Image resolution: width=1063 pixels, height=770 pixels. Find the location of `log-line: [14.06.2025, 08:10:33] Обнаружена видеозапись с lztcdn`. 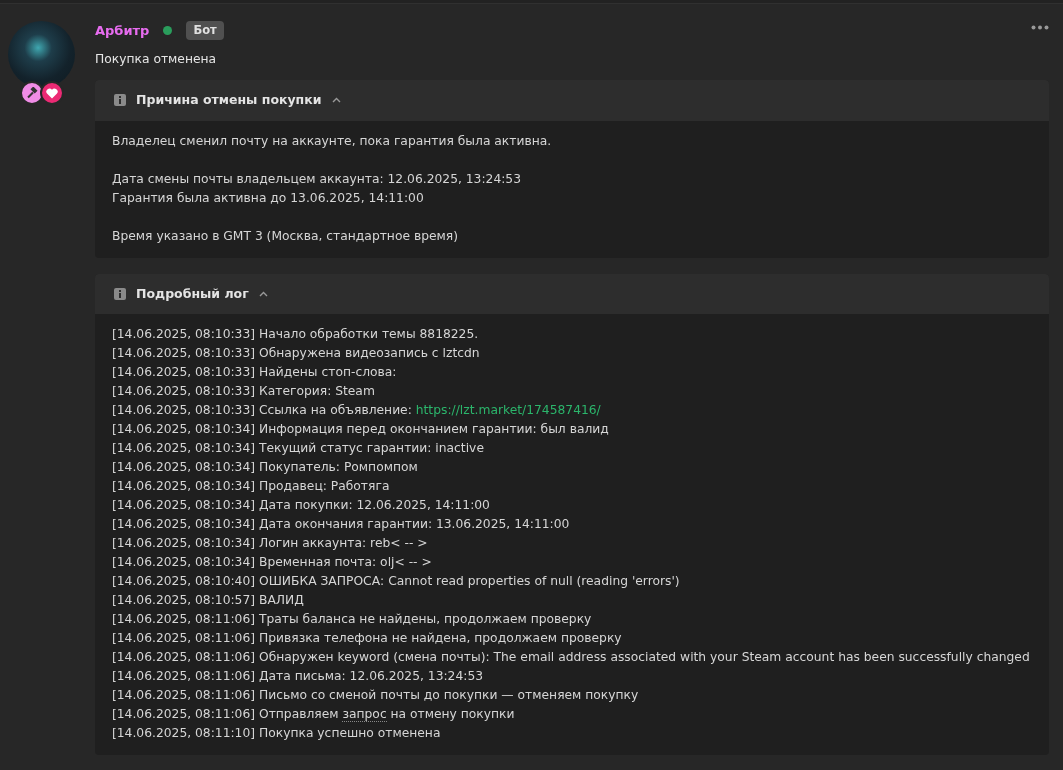

log-line: [14.06.2025, 08:10:33] Обнаружена видеозапись с lztcdn is located at coordinates (296, 354).